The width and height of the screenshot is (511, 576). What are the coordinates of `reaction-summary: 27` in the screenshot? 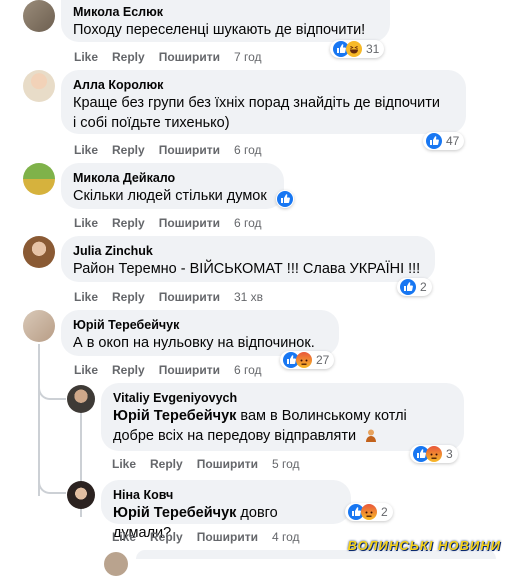 It's located at (307, 360).